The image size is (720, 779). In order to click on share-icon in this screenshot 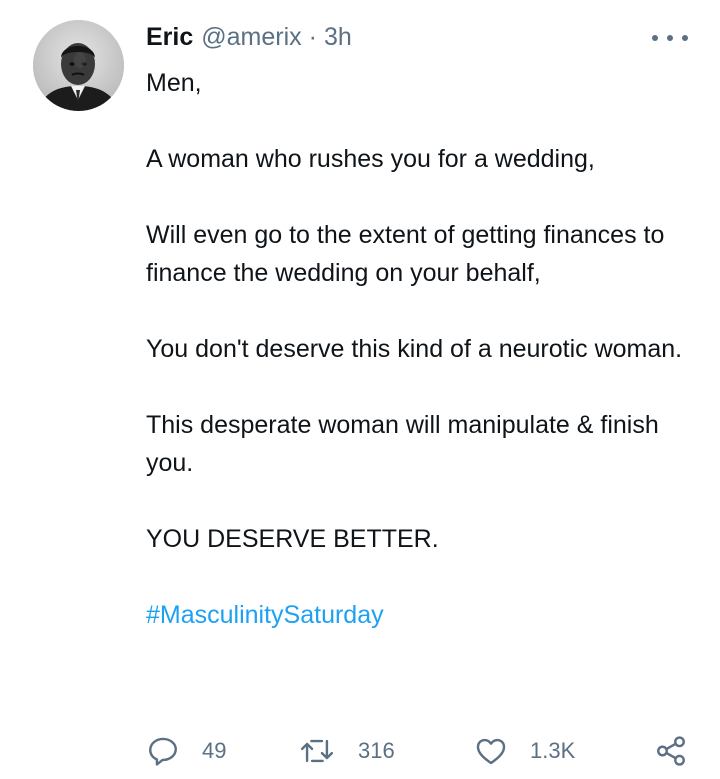, I will do `click(671, 751)`.